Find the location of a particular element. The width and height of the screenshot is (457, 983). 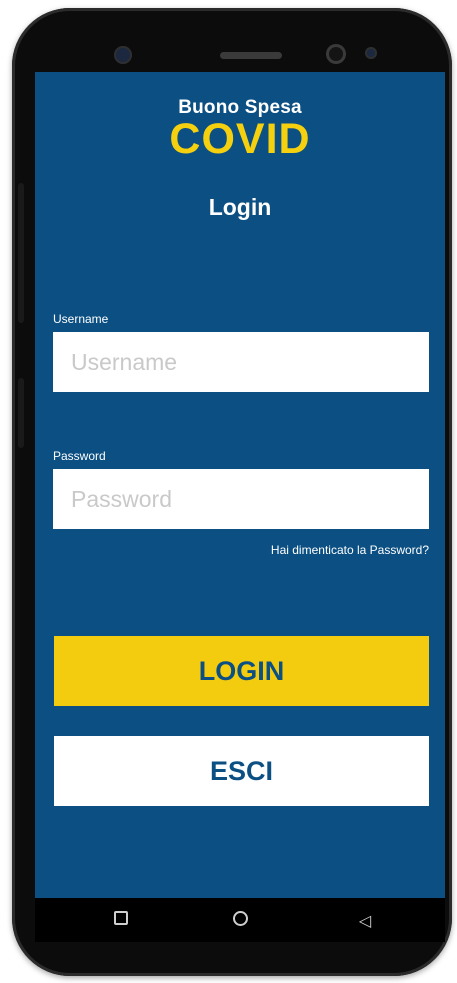

home-icon is located at coordinates (240, 921).